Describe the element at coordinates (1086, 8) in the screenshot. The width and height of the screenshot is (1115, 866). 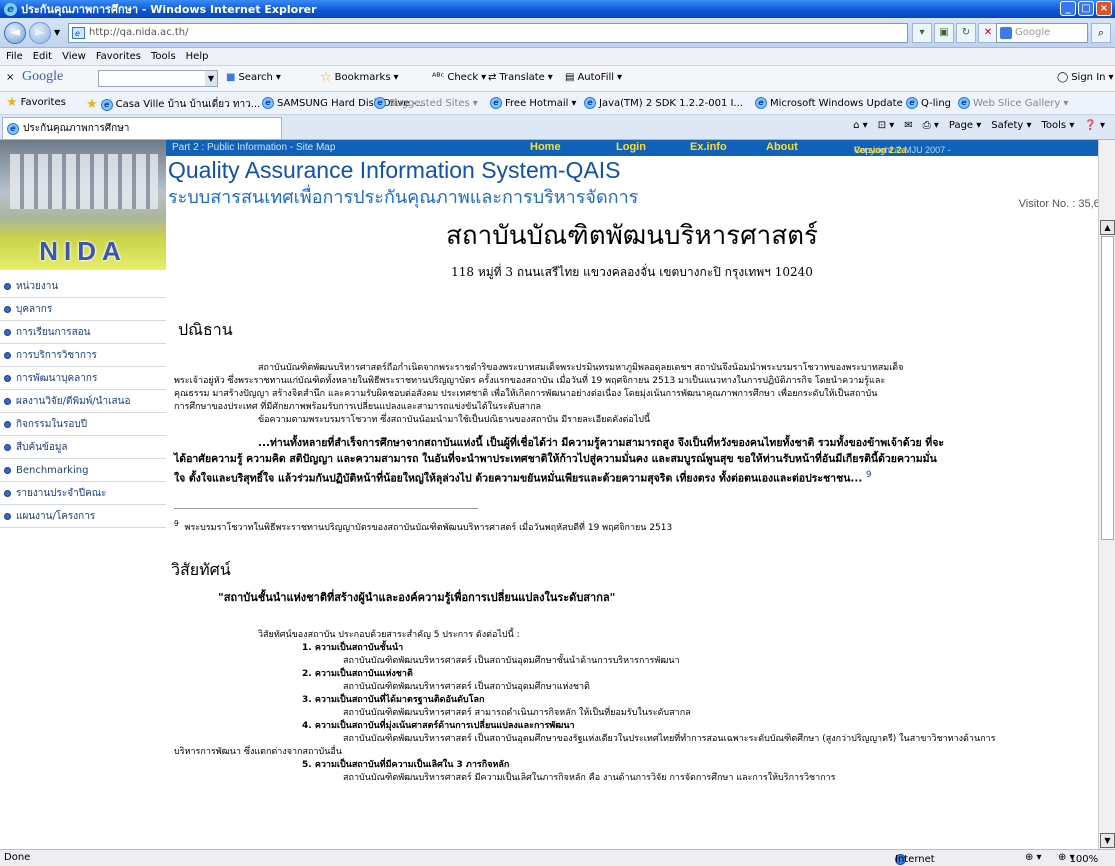
I see `maximize-button: □` at that location.